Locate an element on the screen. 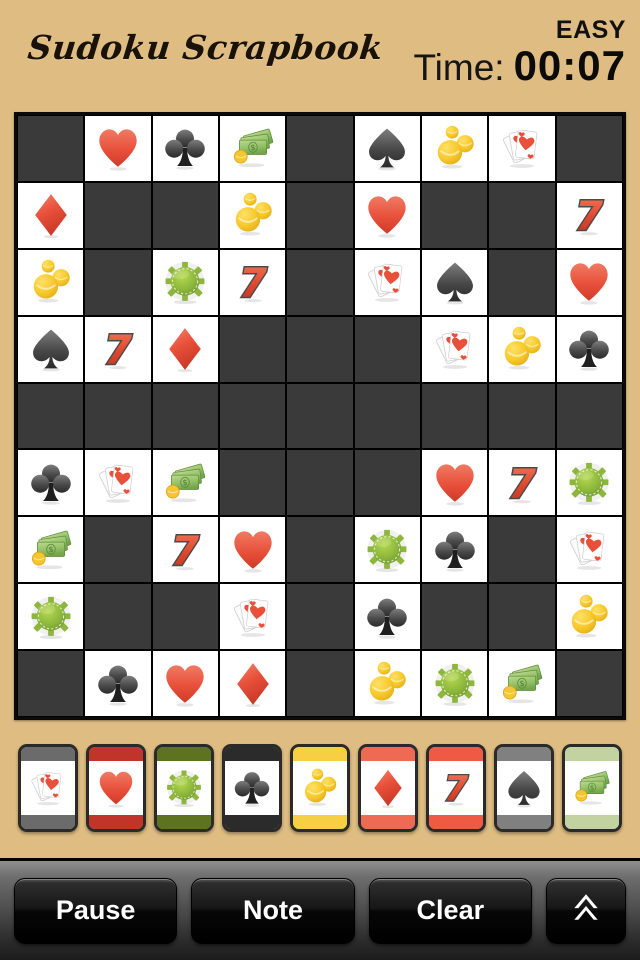  pause-button: Pause is located at coordinates (96, 910).